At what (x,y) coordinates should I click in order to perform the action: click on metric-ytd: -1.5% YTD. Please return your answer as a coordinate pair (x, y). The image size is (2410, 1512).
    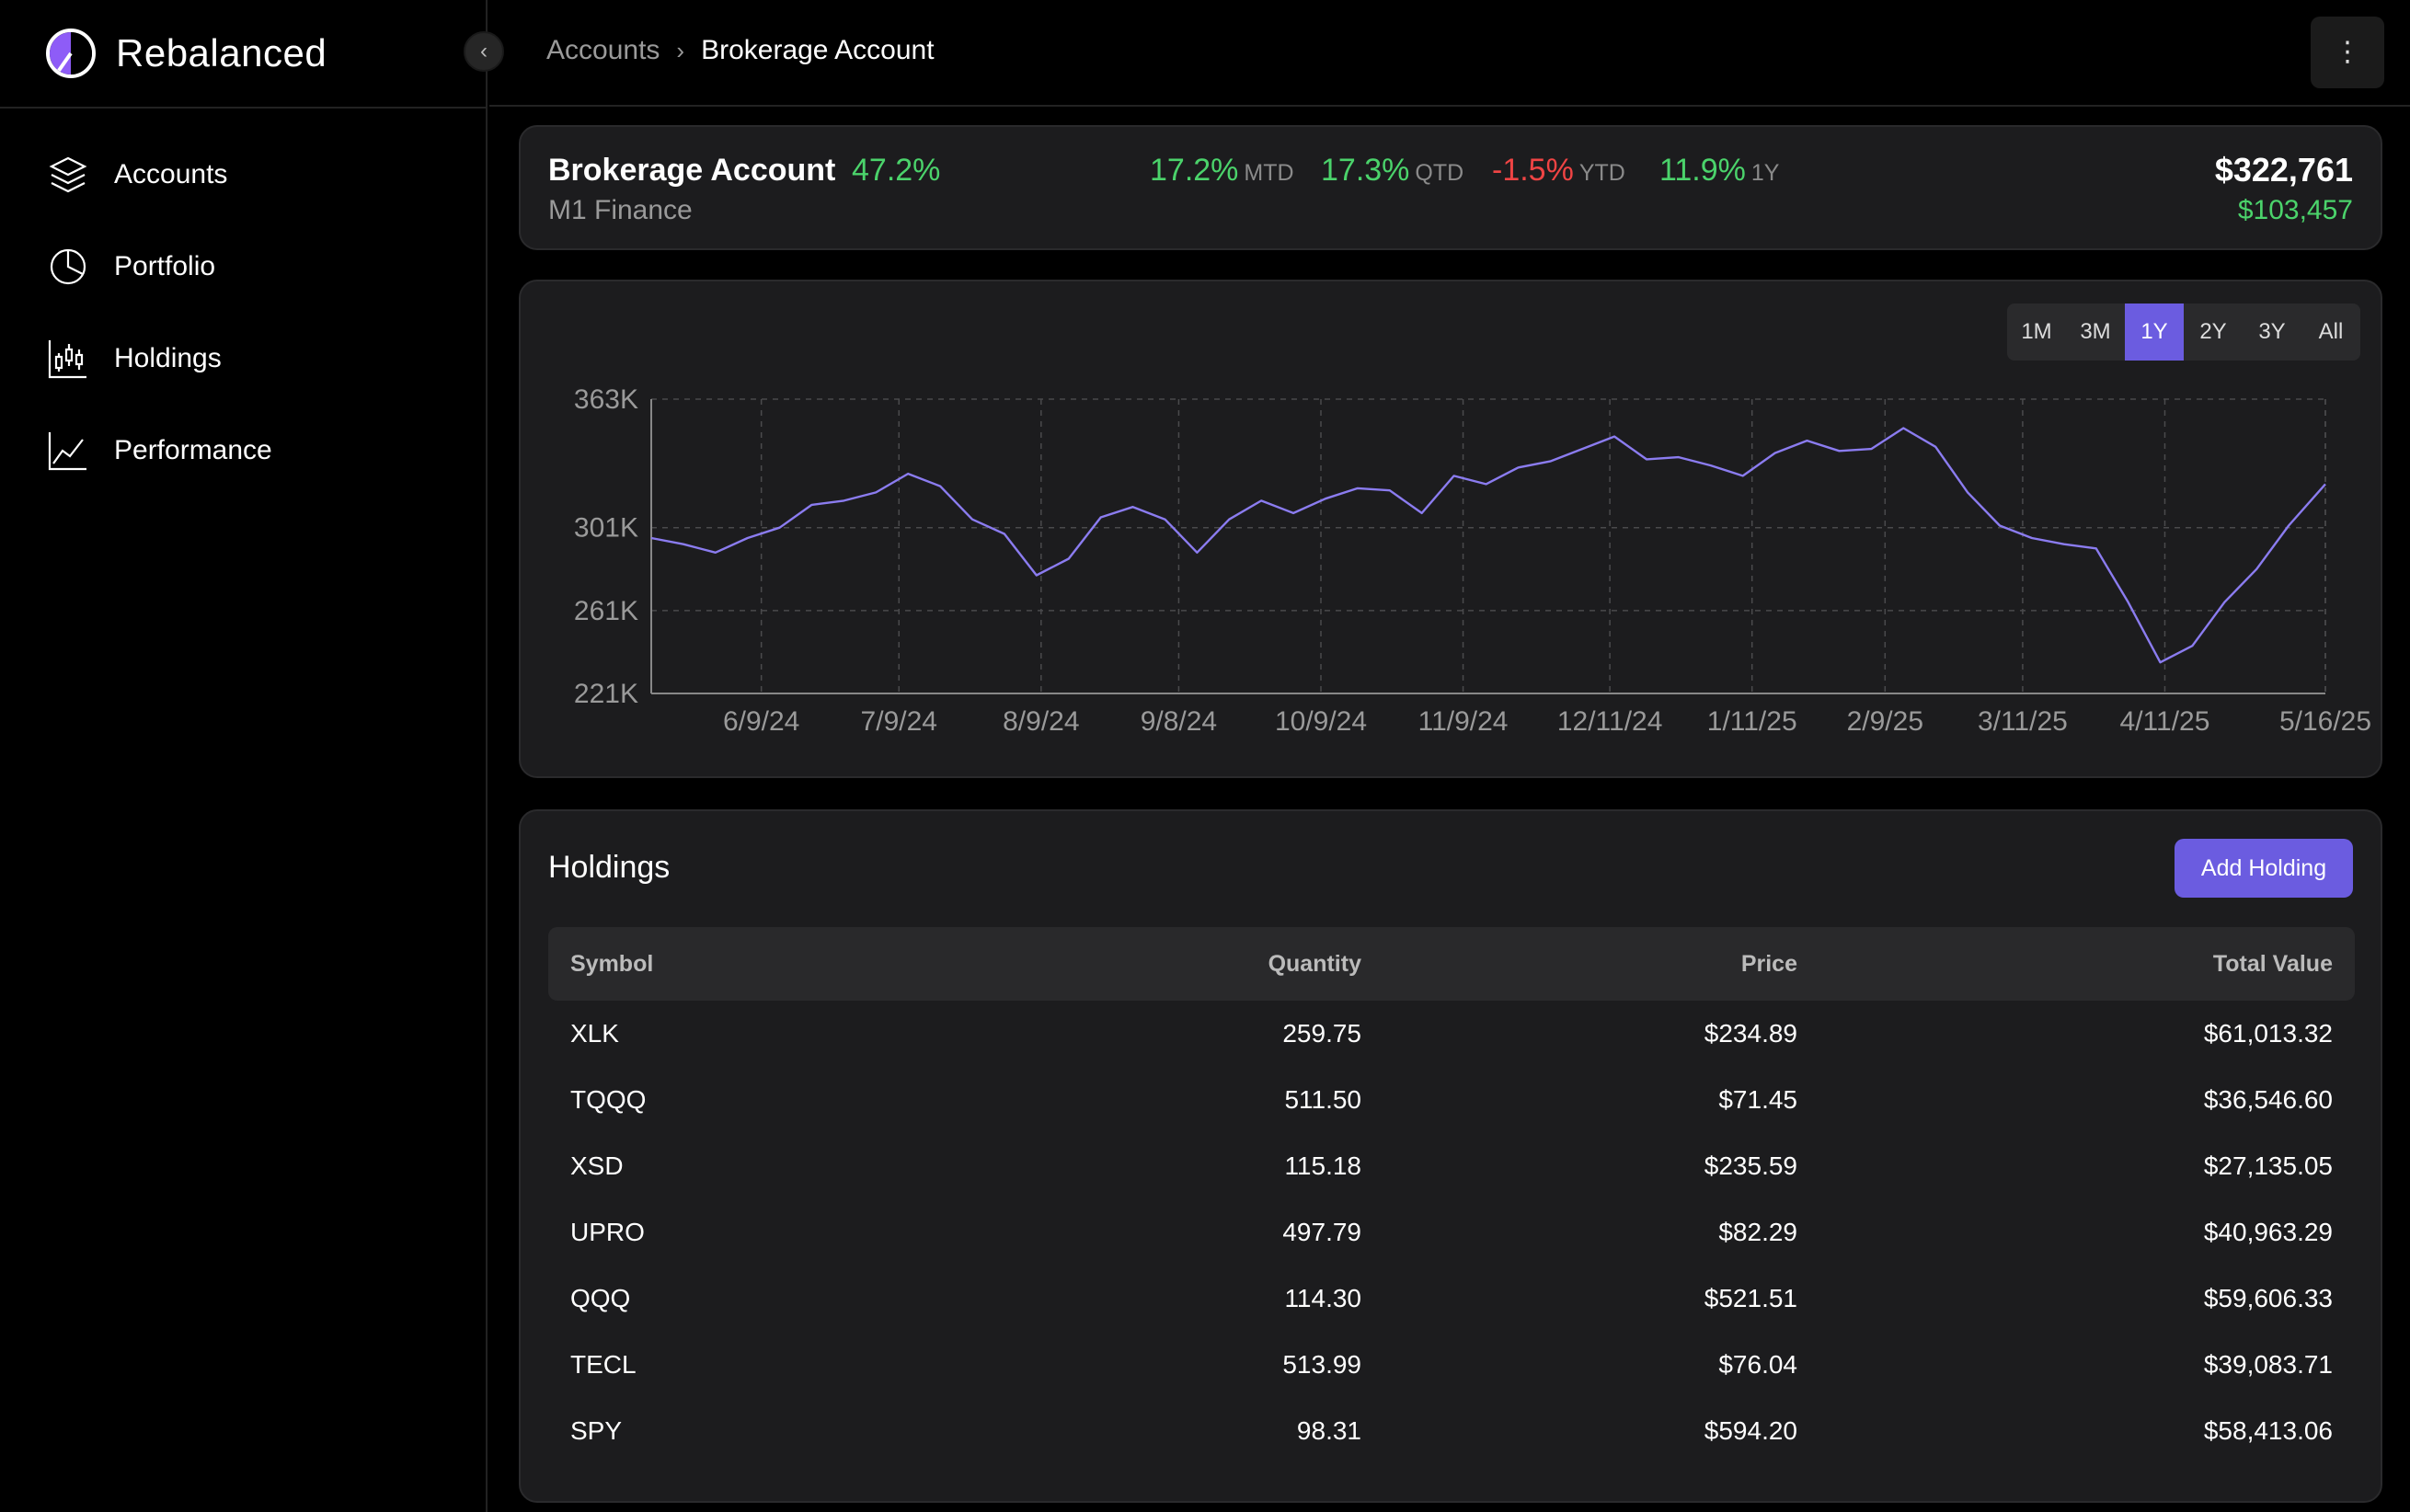
    Looking at the image, I should click on (1558, 171).